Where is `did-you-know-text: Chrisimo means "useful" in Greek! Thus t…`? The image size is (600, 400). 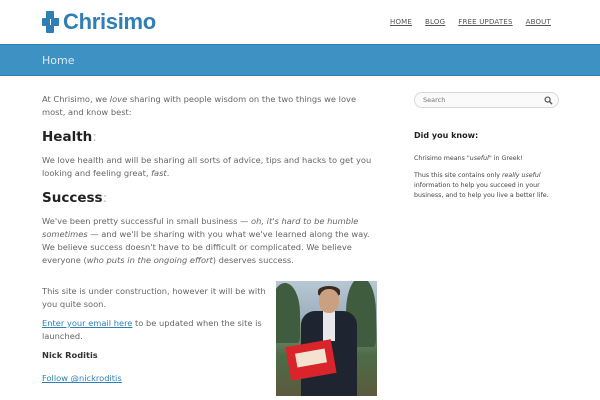
did-you-know-text: Chrisimo means "useful" in Greek! Thus t… is located at coordinates (486, 177).